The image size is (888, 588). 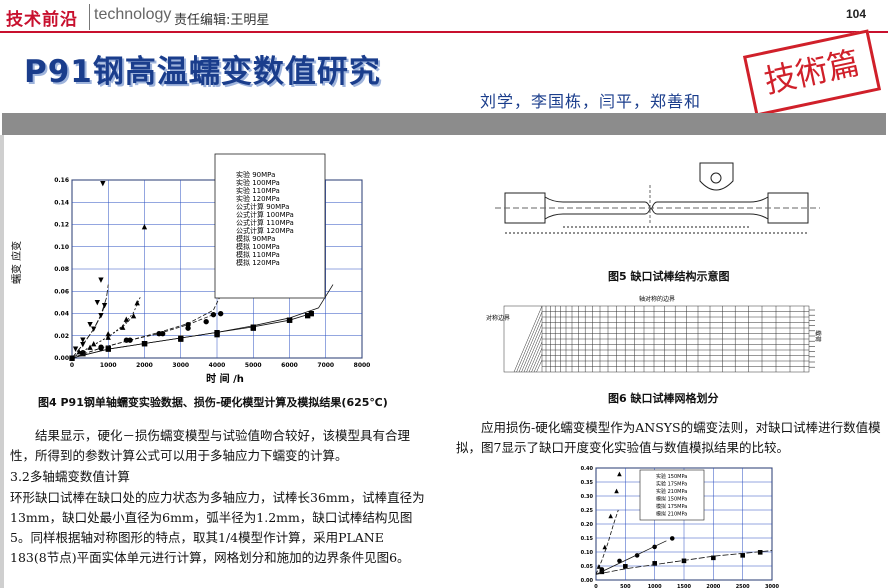 I want to click on section-heading-3-2: 3.2多轴蠕变数值计算, so click(x=70, y=476).